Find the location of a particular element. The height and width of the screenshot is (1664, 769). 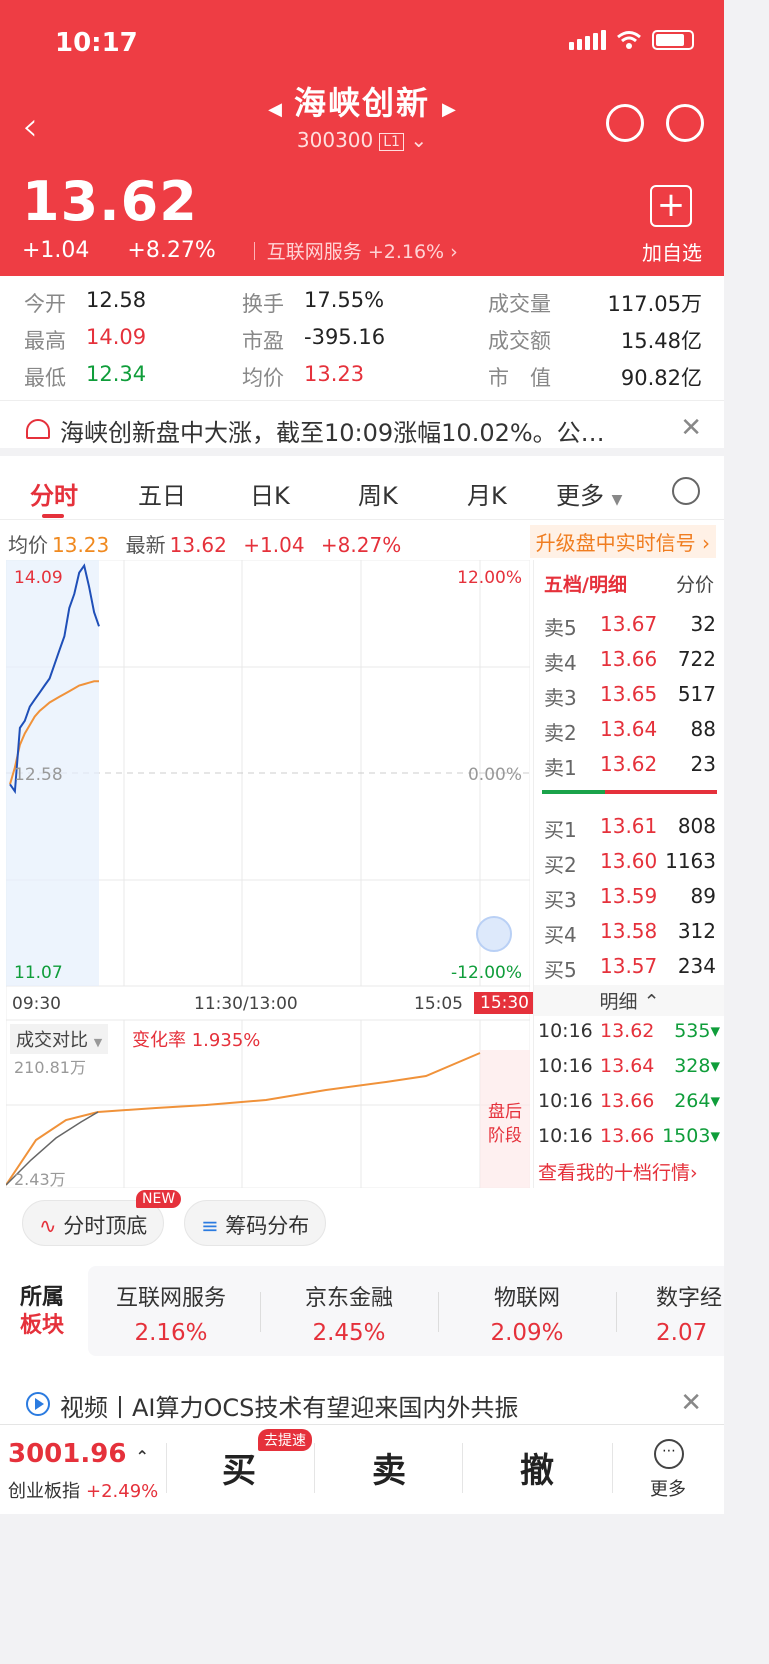

ask-row-2: 卖2 13.64 88 is located at coordinates (630, 731).